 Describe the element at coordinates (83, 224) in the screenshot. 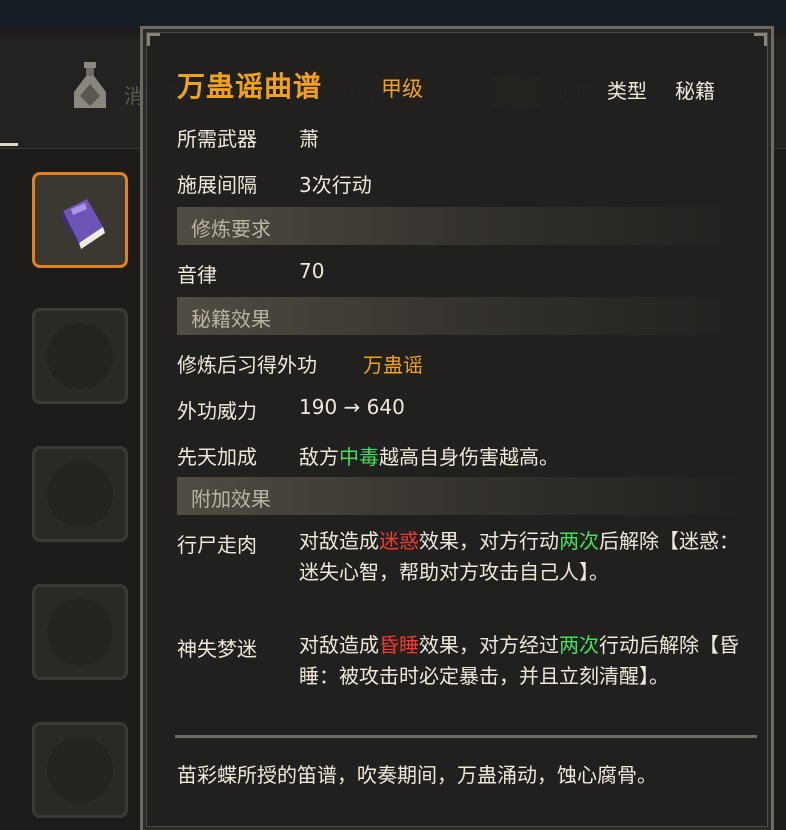

I see `book-icon` at that location.